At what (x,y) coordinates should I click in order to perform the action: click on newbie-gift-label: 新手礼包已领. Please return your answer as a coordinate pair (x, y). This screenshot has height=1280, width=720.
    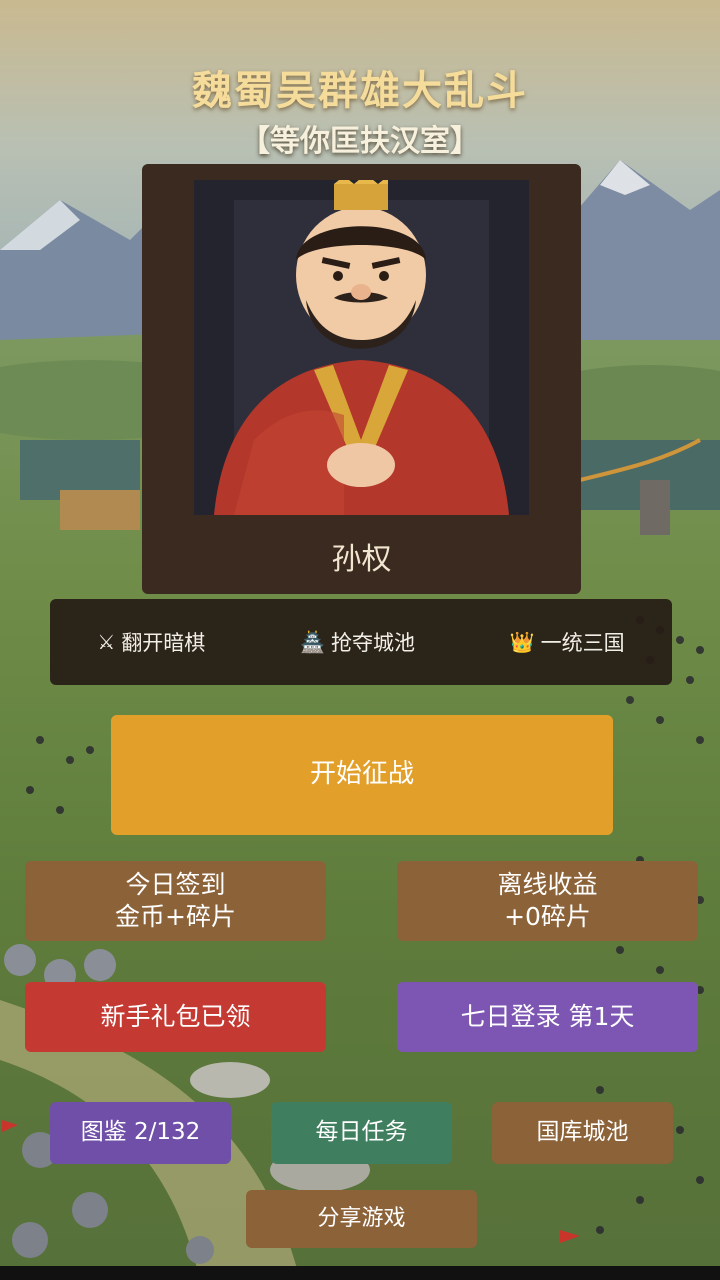
    Looking at the image, I should click on (175, 1016).